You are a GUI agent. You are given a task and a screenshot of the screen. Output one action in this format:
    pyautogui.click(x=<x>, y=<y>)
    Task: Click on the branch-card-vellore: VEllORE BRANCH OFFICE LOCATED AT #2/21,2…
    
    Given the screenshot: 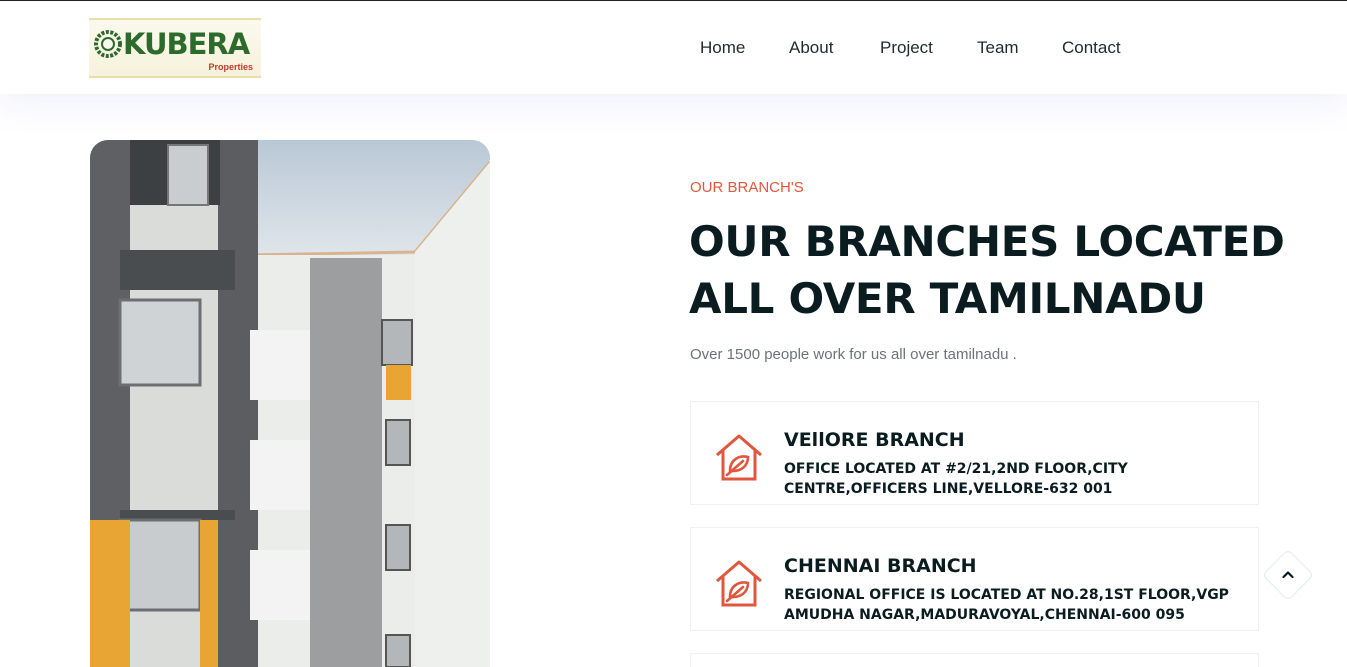 What is the action you would take?
    pyautogui.click(x=974, y=453)
    